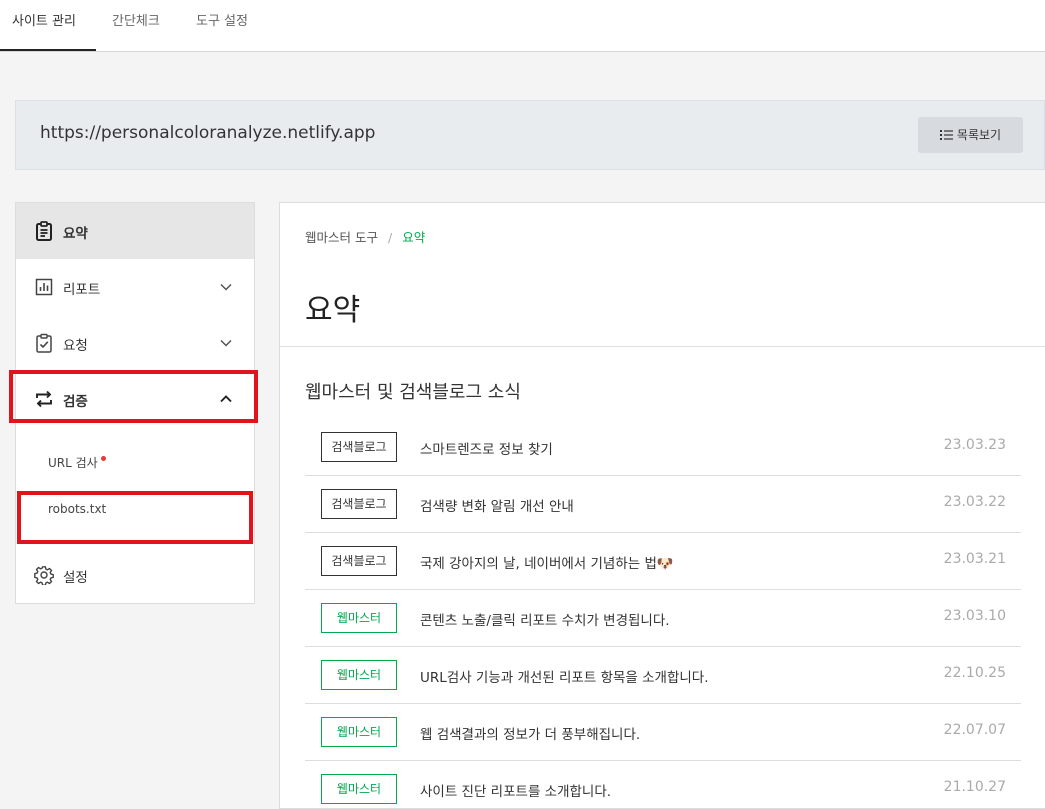 This screenshot has width=1045, height=809. What do you see at coordinates (73, 463) in the screenshot?
I see `sidebar-subitem-label: URL 검사` at bounding box center [73, 463].